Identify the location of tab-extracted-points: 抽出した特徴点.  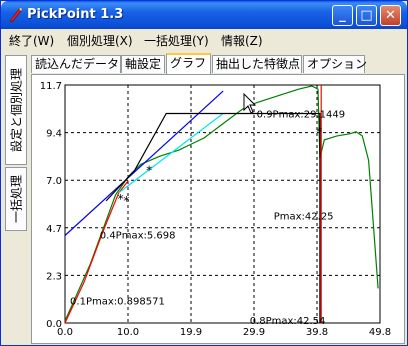
(257, 64).